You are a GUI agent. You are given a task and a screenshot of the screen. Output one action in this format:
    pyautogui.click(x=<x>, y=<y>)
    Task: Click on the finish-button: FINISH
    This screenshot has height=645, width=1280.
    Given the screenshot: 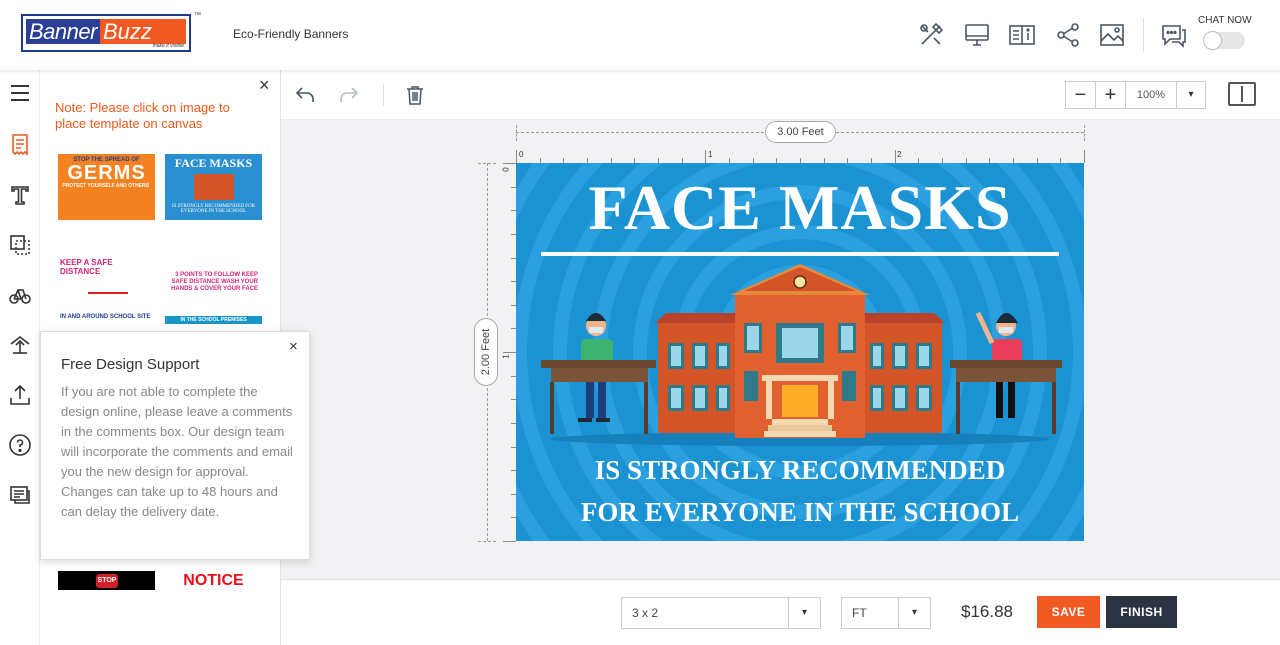 What is the action you would take?
    pyautogui.click(x=1141, y=612)
    